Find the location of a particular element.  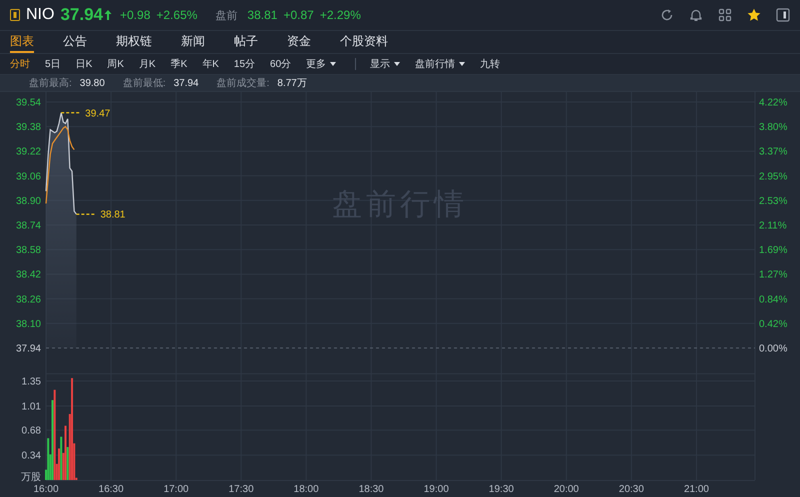

percent-axis-label: 0.84% is located at coordinates (773, 300).